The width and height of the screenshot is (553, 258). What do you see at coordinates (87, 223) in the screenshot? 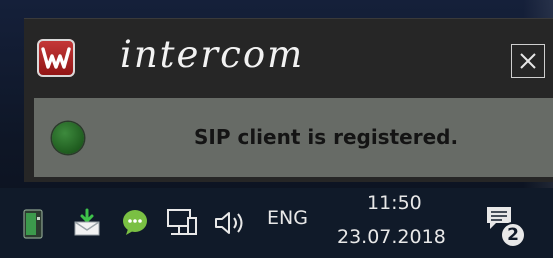
I see `mail-download-icon` at bounding box center [87, 223].